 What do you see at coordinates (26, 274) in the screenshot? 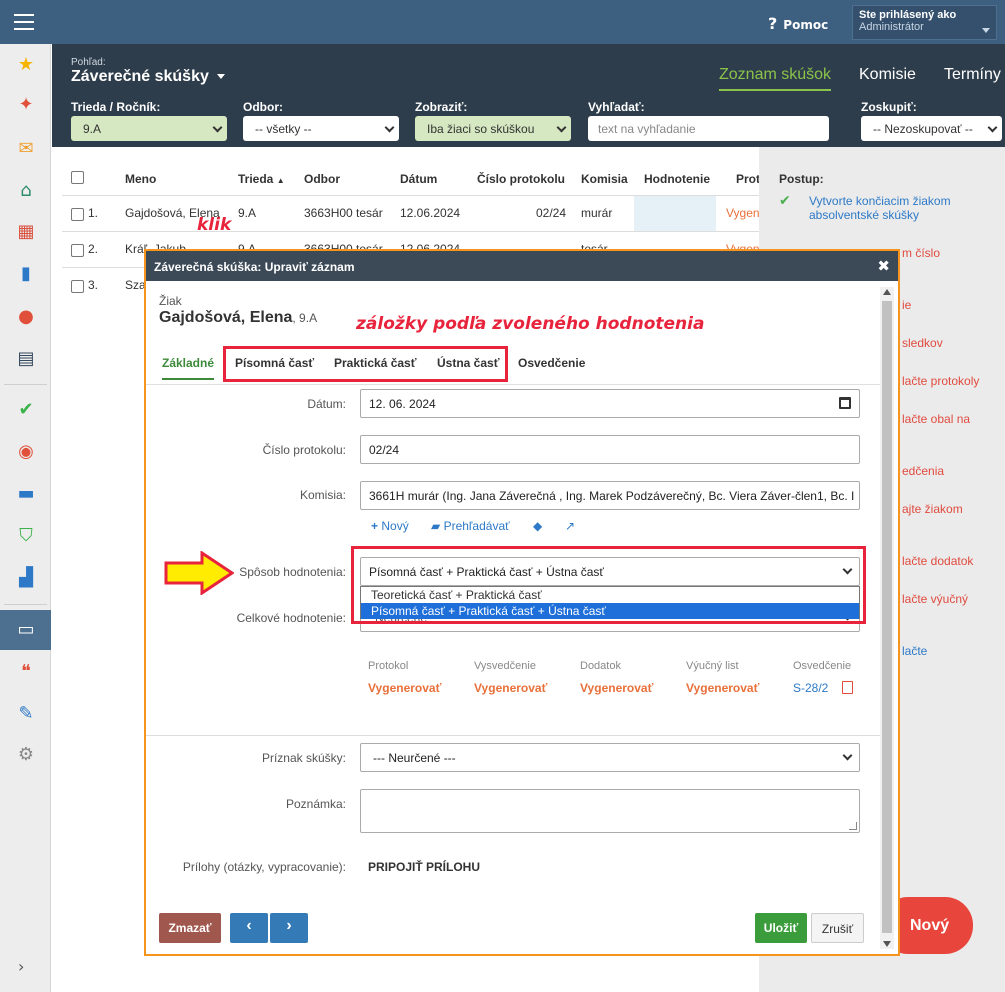
I see `book-icon: ▮` at bounding box center [26, 274].